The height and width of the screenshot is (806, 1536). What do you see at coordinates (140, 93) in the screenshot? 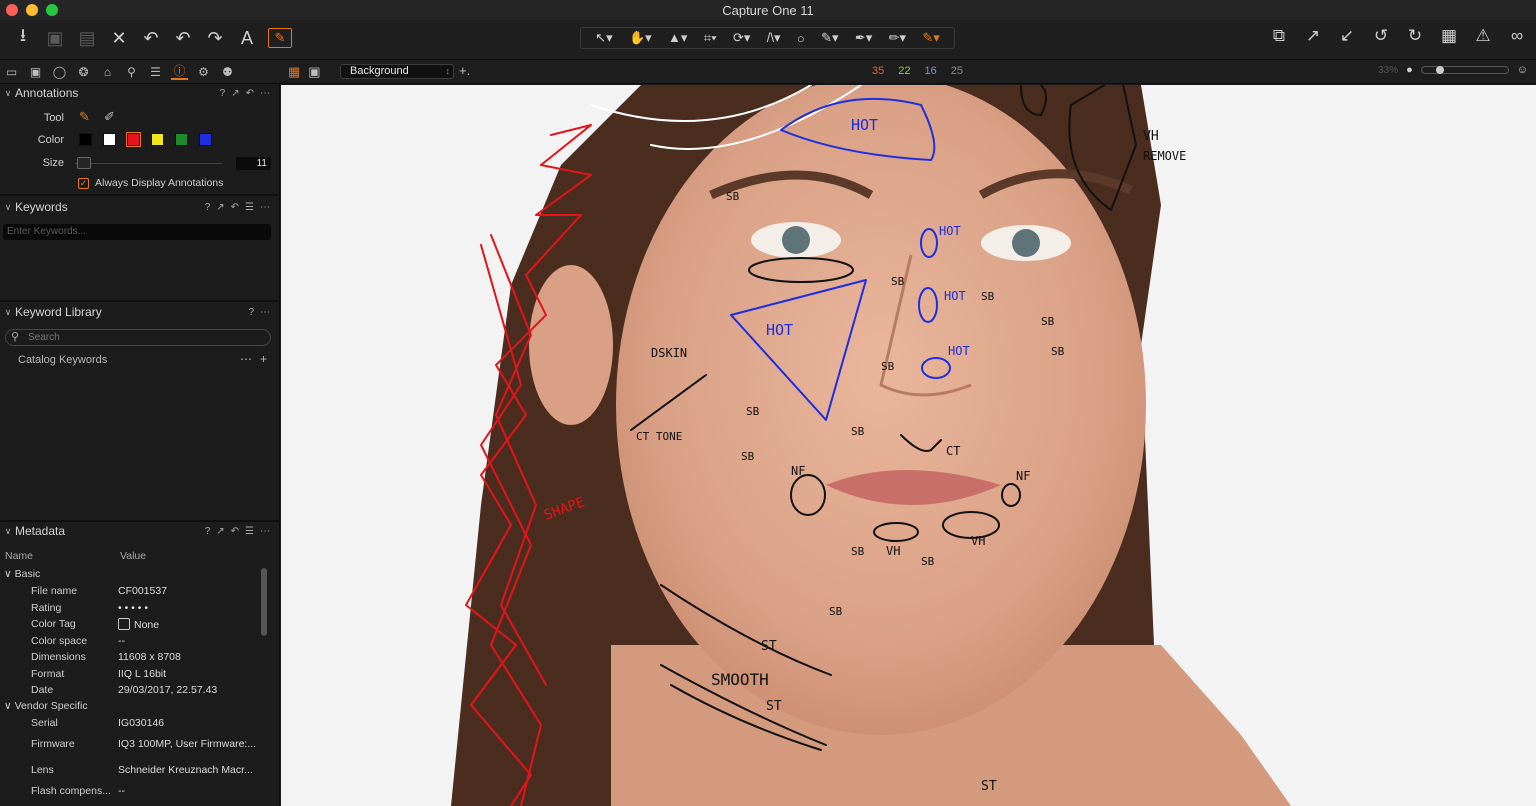
I see `annotations-header: ∨ Annotations ? ↗ ↶ ⋯` at bounding box center [140, 93].